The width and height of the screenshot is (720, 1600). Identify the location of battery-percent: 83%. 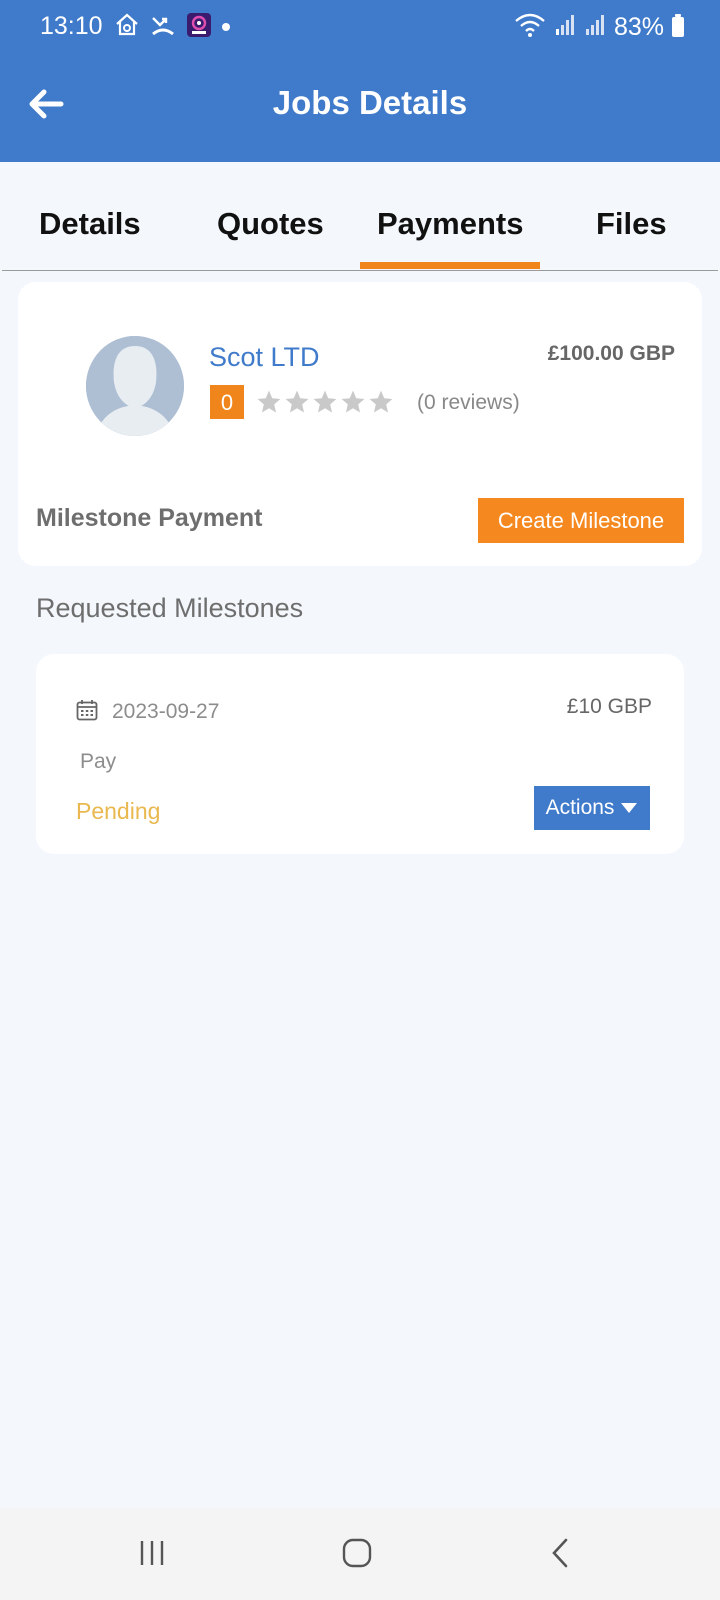
(638, 26).